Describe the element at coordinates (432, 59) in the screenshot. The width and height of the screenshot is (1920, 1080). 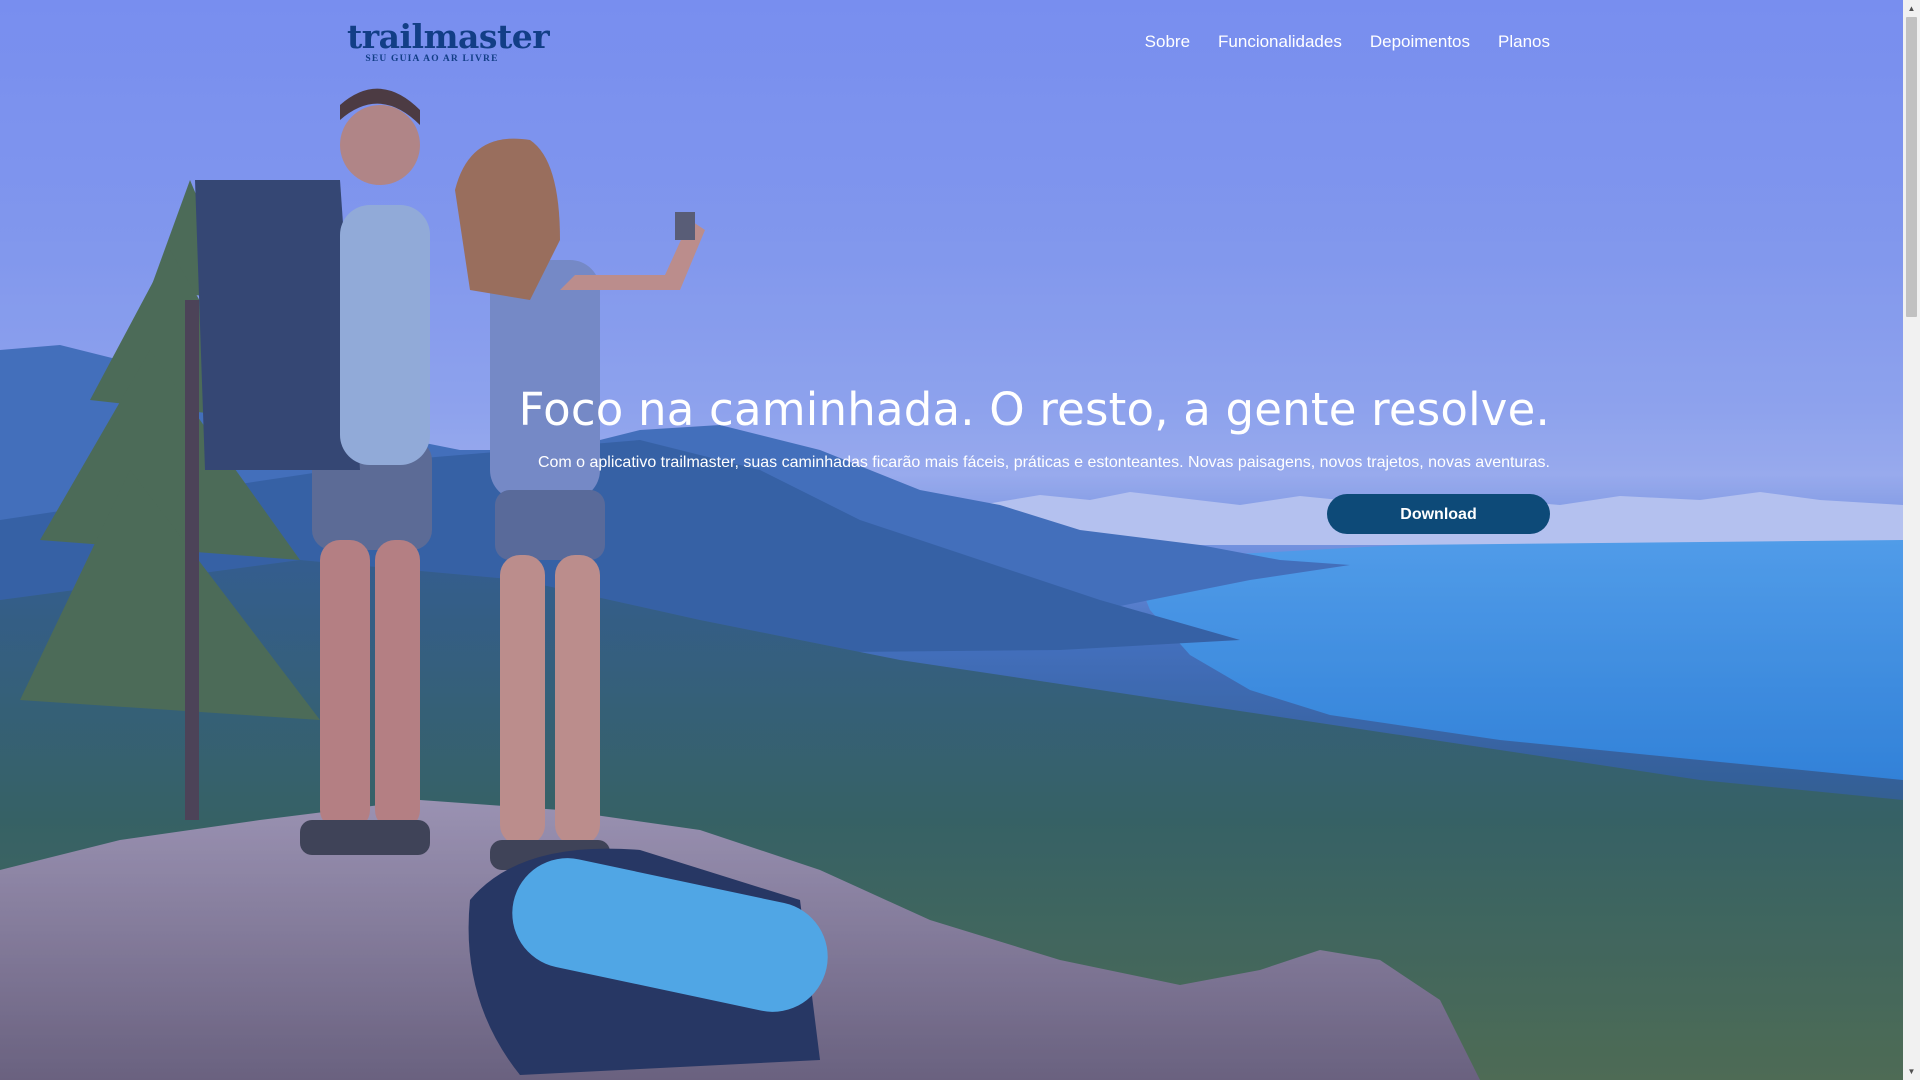
I see `brand-tagline: SEU GUIA AO AR LIVRE` at that location.